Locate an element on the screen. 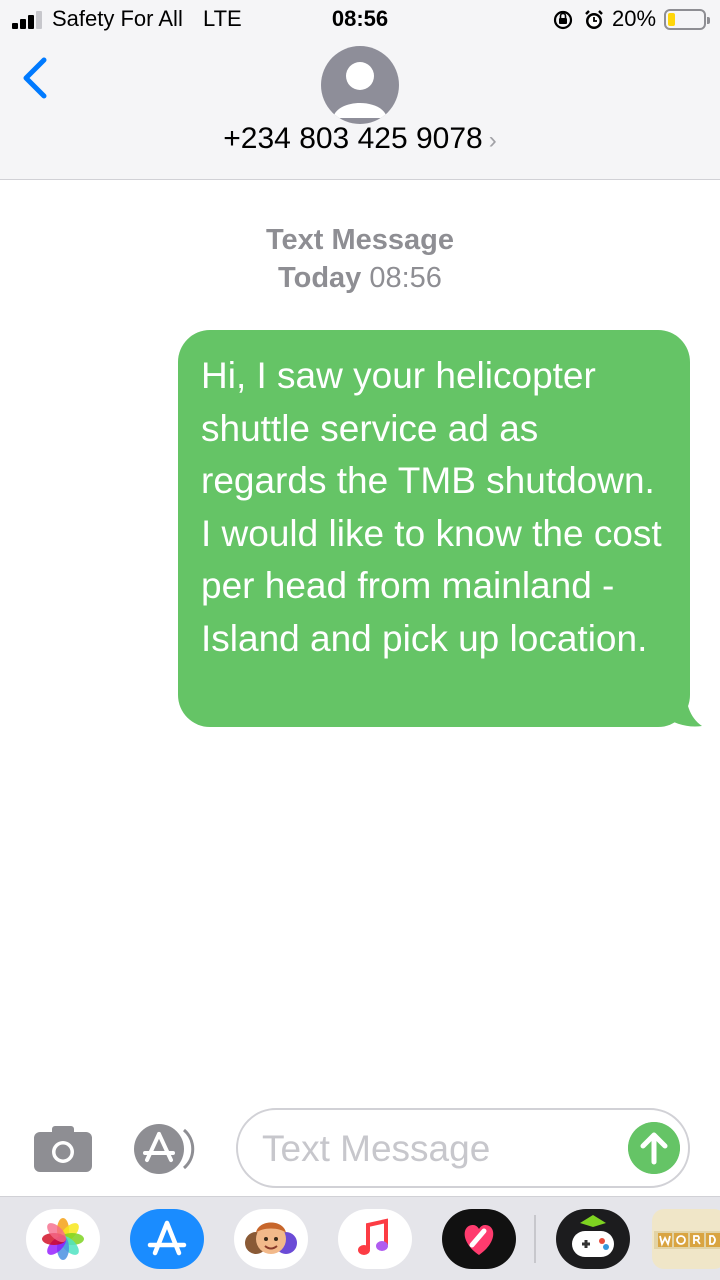 Image resolution: width=720 pixels, height=1280 pixels. message-input: Text Message is located at coordinates (463, 1148).